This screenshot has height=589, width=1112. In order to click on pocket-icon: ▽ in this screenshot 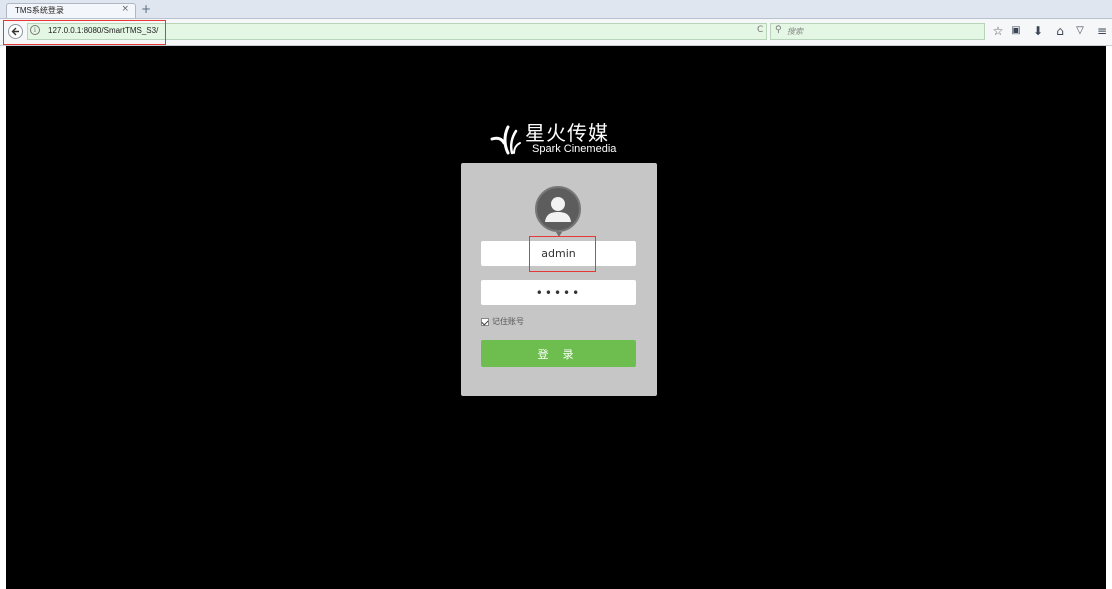, I will do `click(1080, 31)`.